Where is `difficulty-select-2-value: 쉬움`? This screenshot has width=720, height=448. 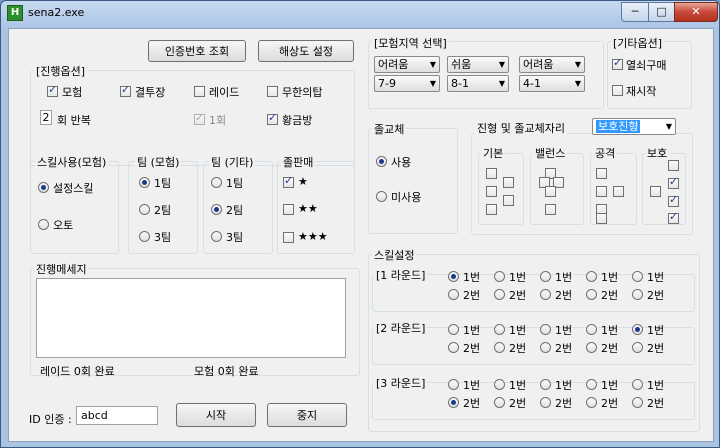
difficulty-select-2-value: 쉬움 is located at coordinates (461, 64).